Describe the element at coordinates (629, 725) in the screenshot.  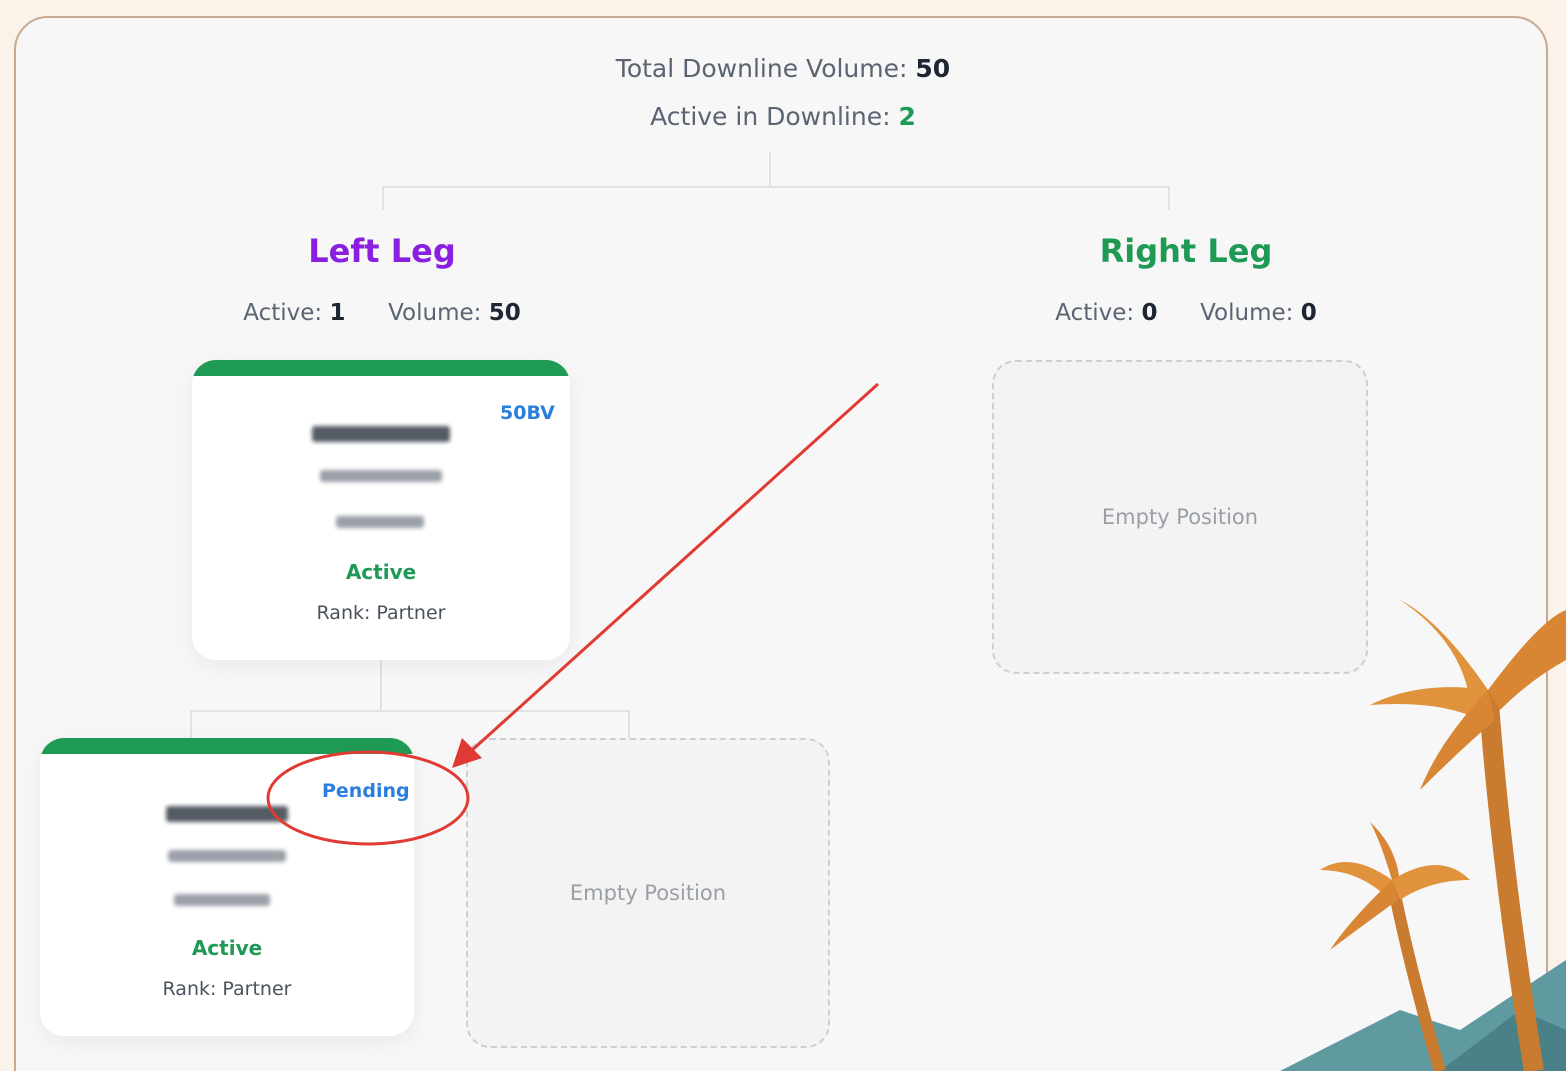
I see `child-right-connector` at that location.